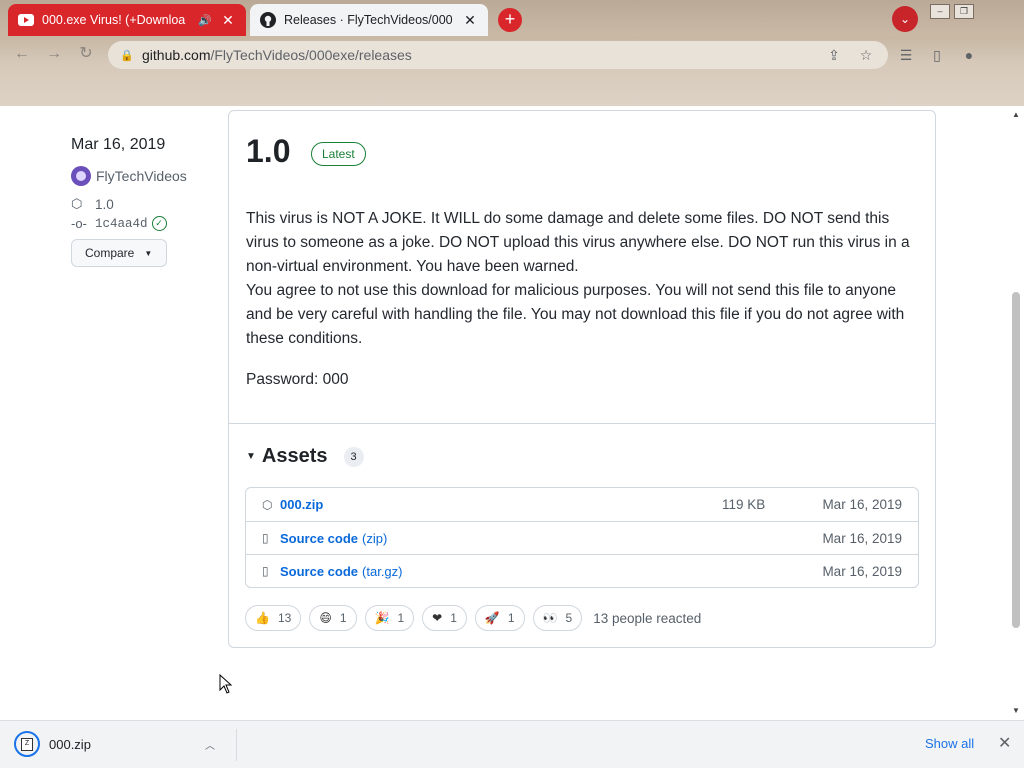  Describe the element at coordinates (110, 253) in the screenshot. I see `compare-label: Compare` at that location.